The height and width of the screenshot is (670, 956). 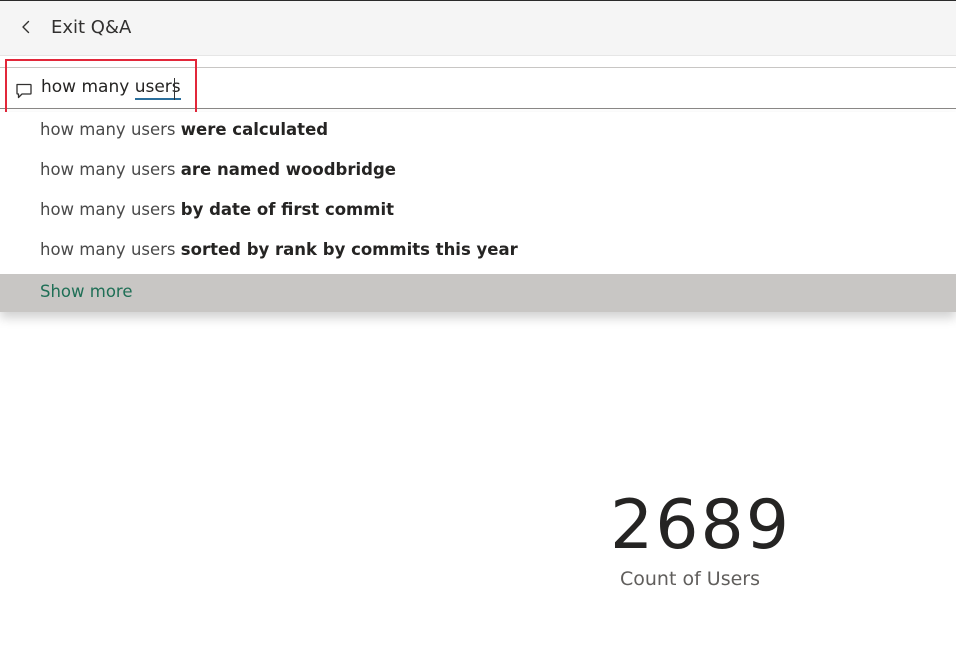 I want to click on qa-query-input: how many users, so click(x=111, y=88).